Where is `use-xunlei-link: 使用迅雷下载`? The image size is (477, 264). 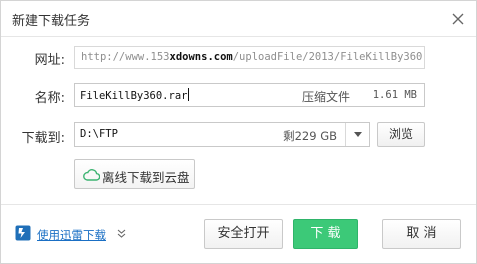 use-xunlei-link: 使用迅雷下载 is located at coordinates (71, 235).